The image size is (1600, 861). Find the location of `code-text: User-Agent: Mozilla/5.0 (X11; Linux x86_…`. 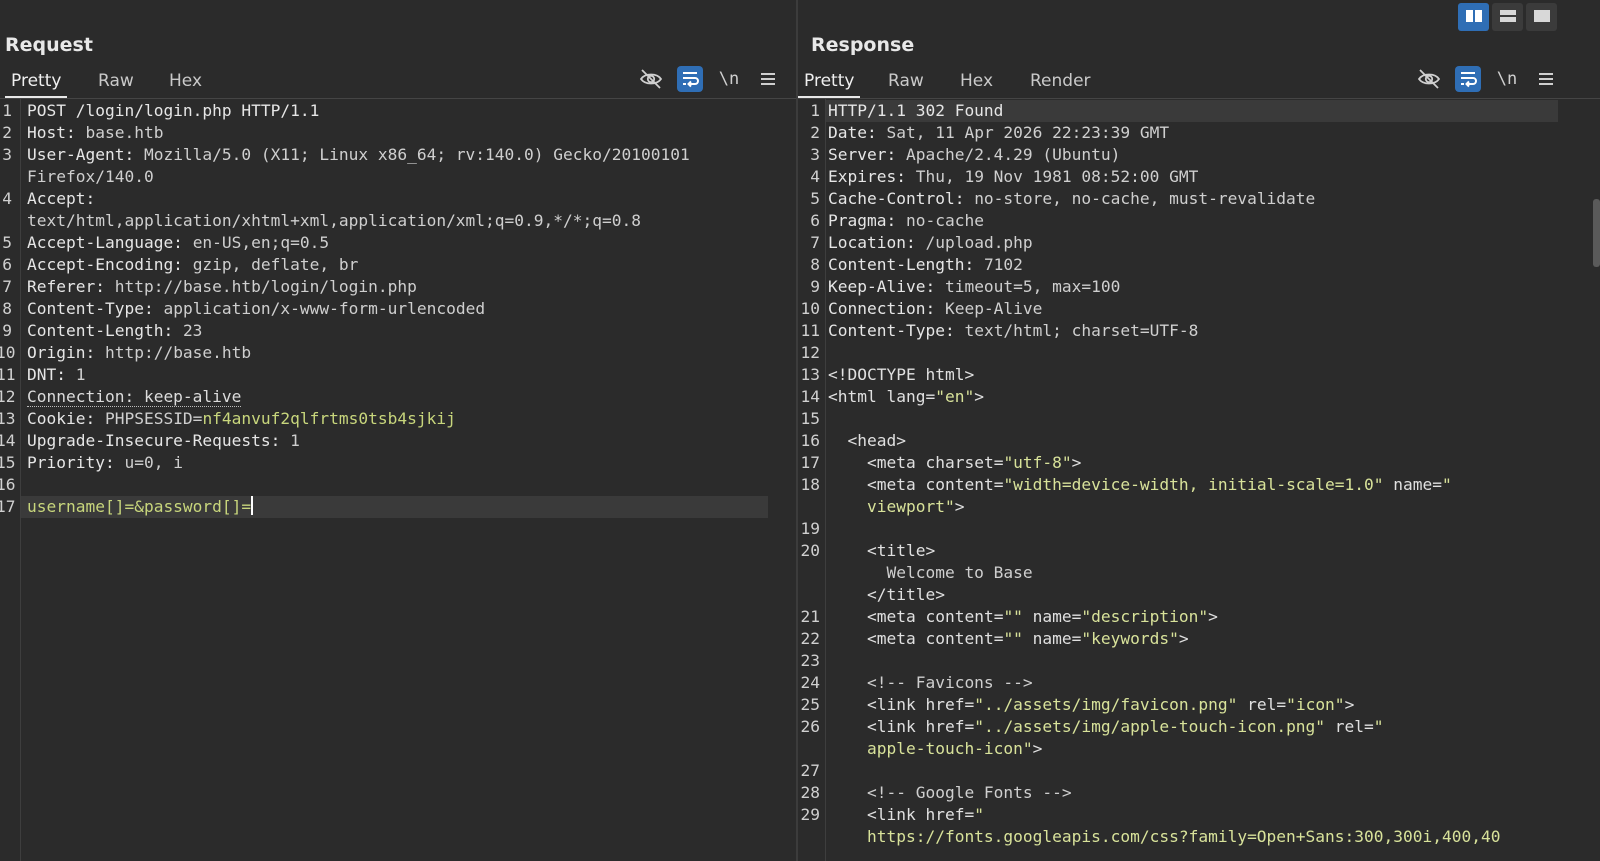

code-text: User-Agent: Mozilla/5.0 (X11; Linux x86_… is located at coordinates (358, 155).